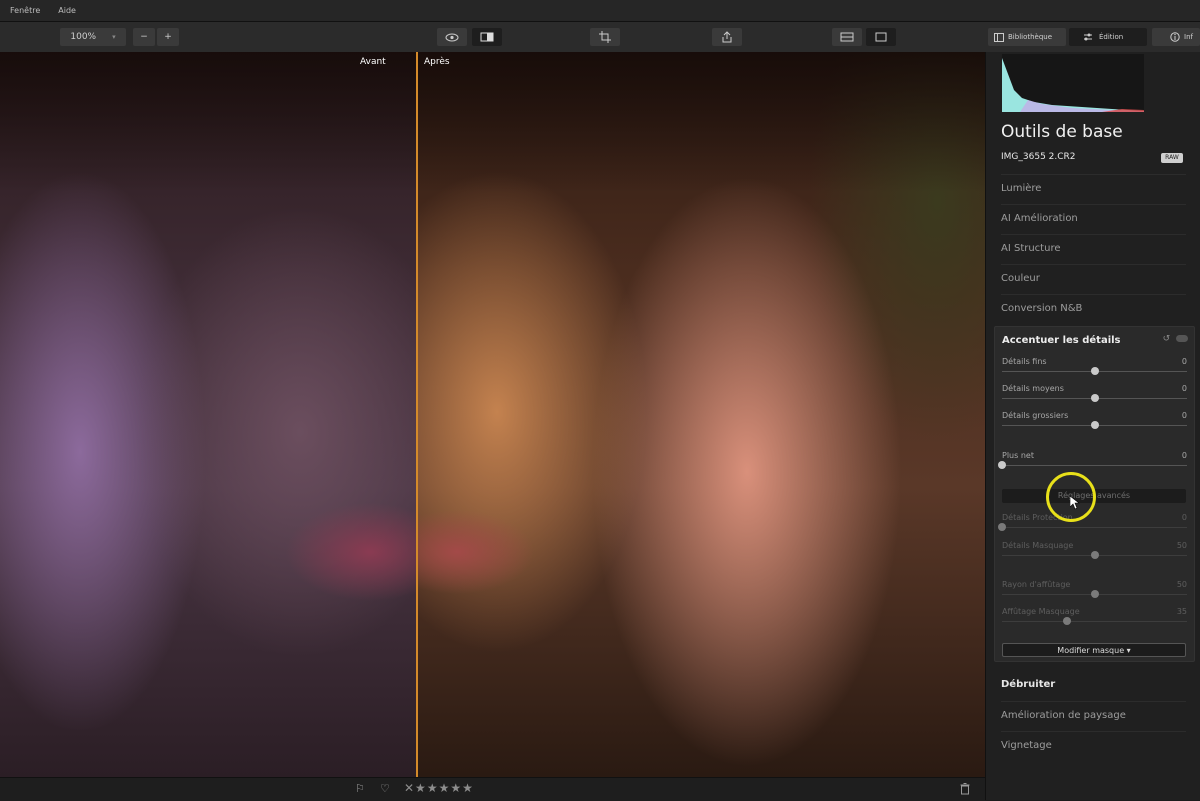 The image size is (1200, 801). I want to click on section-conversion-nb: Conversion N&B, so click(1093, 305).